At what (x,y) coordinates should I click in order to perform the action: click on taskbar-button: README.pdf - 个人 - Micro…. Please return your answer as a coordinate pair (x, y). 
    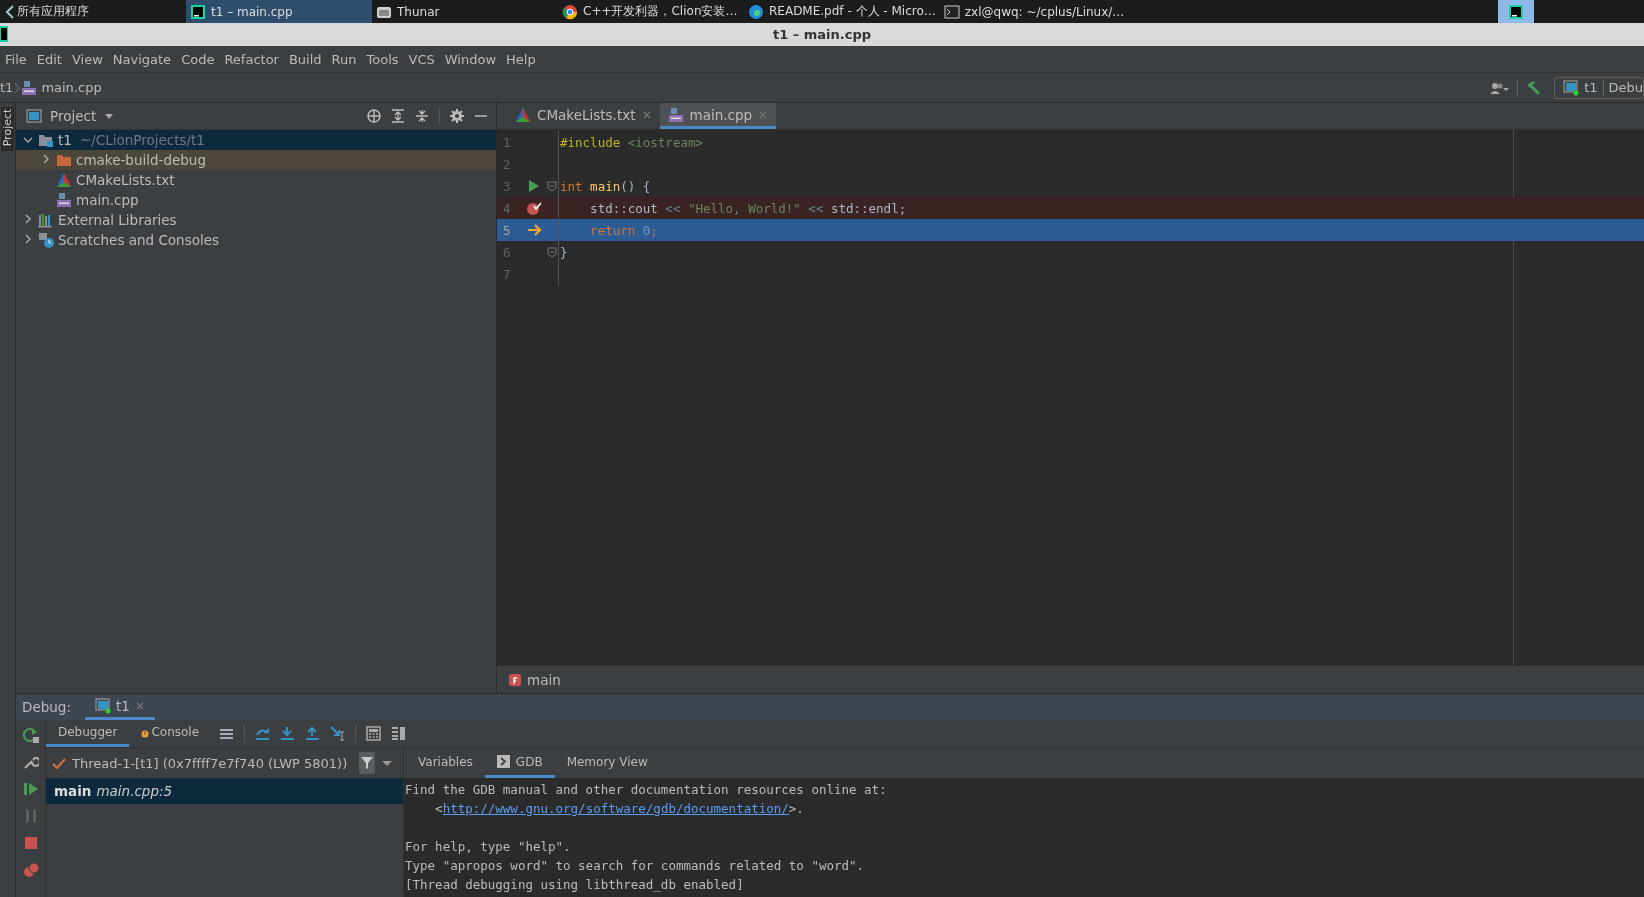
    Looking at the image, I should click on (842, 11).